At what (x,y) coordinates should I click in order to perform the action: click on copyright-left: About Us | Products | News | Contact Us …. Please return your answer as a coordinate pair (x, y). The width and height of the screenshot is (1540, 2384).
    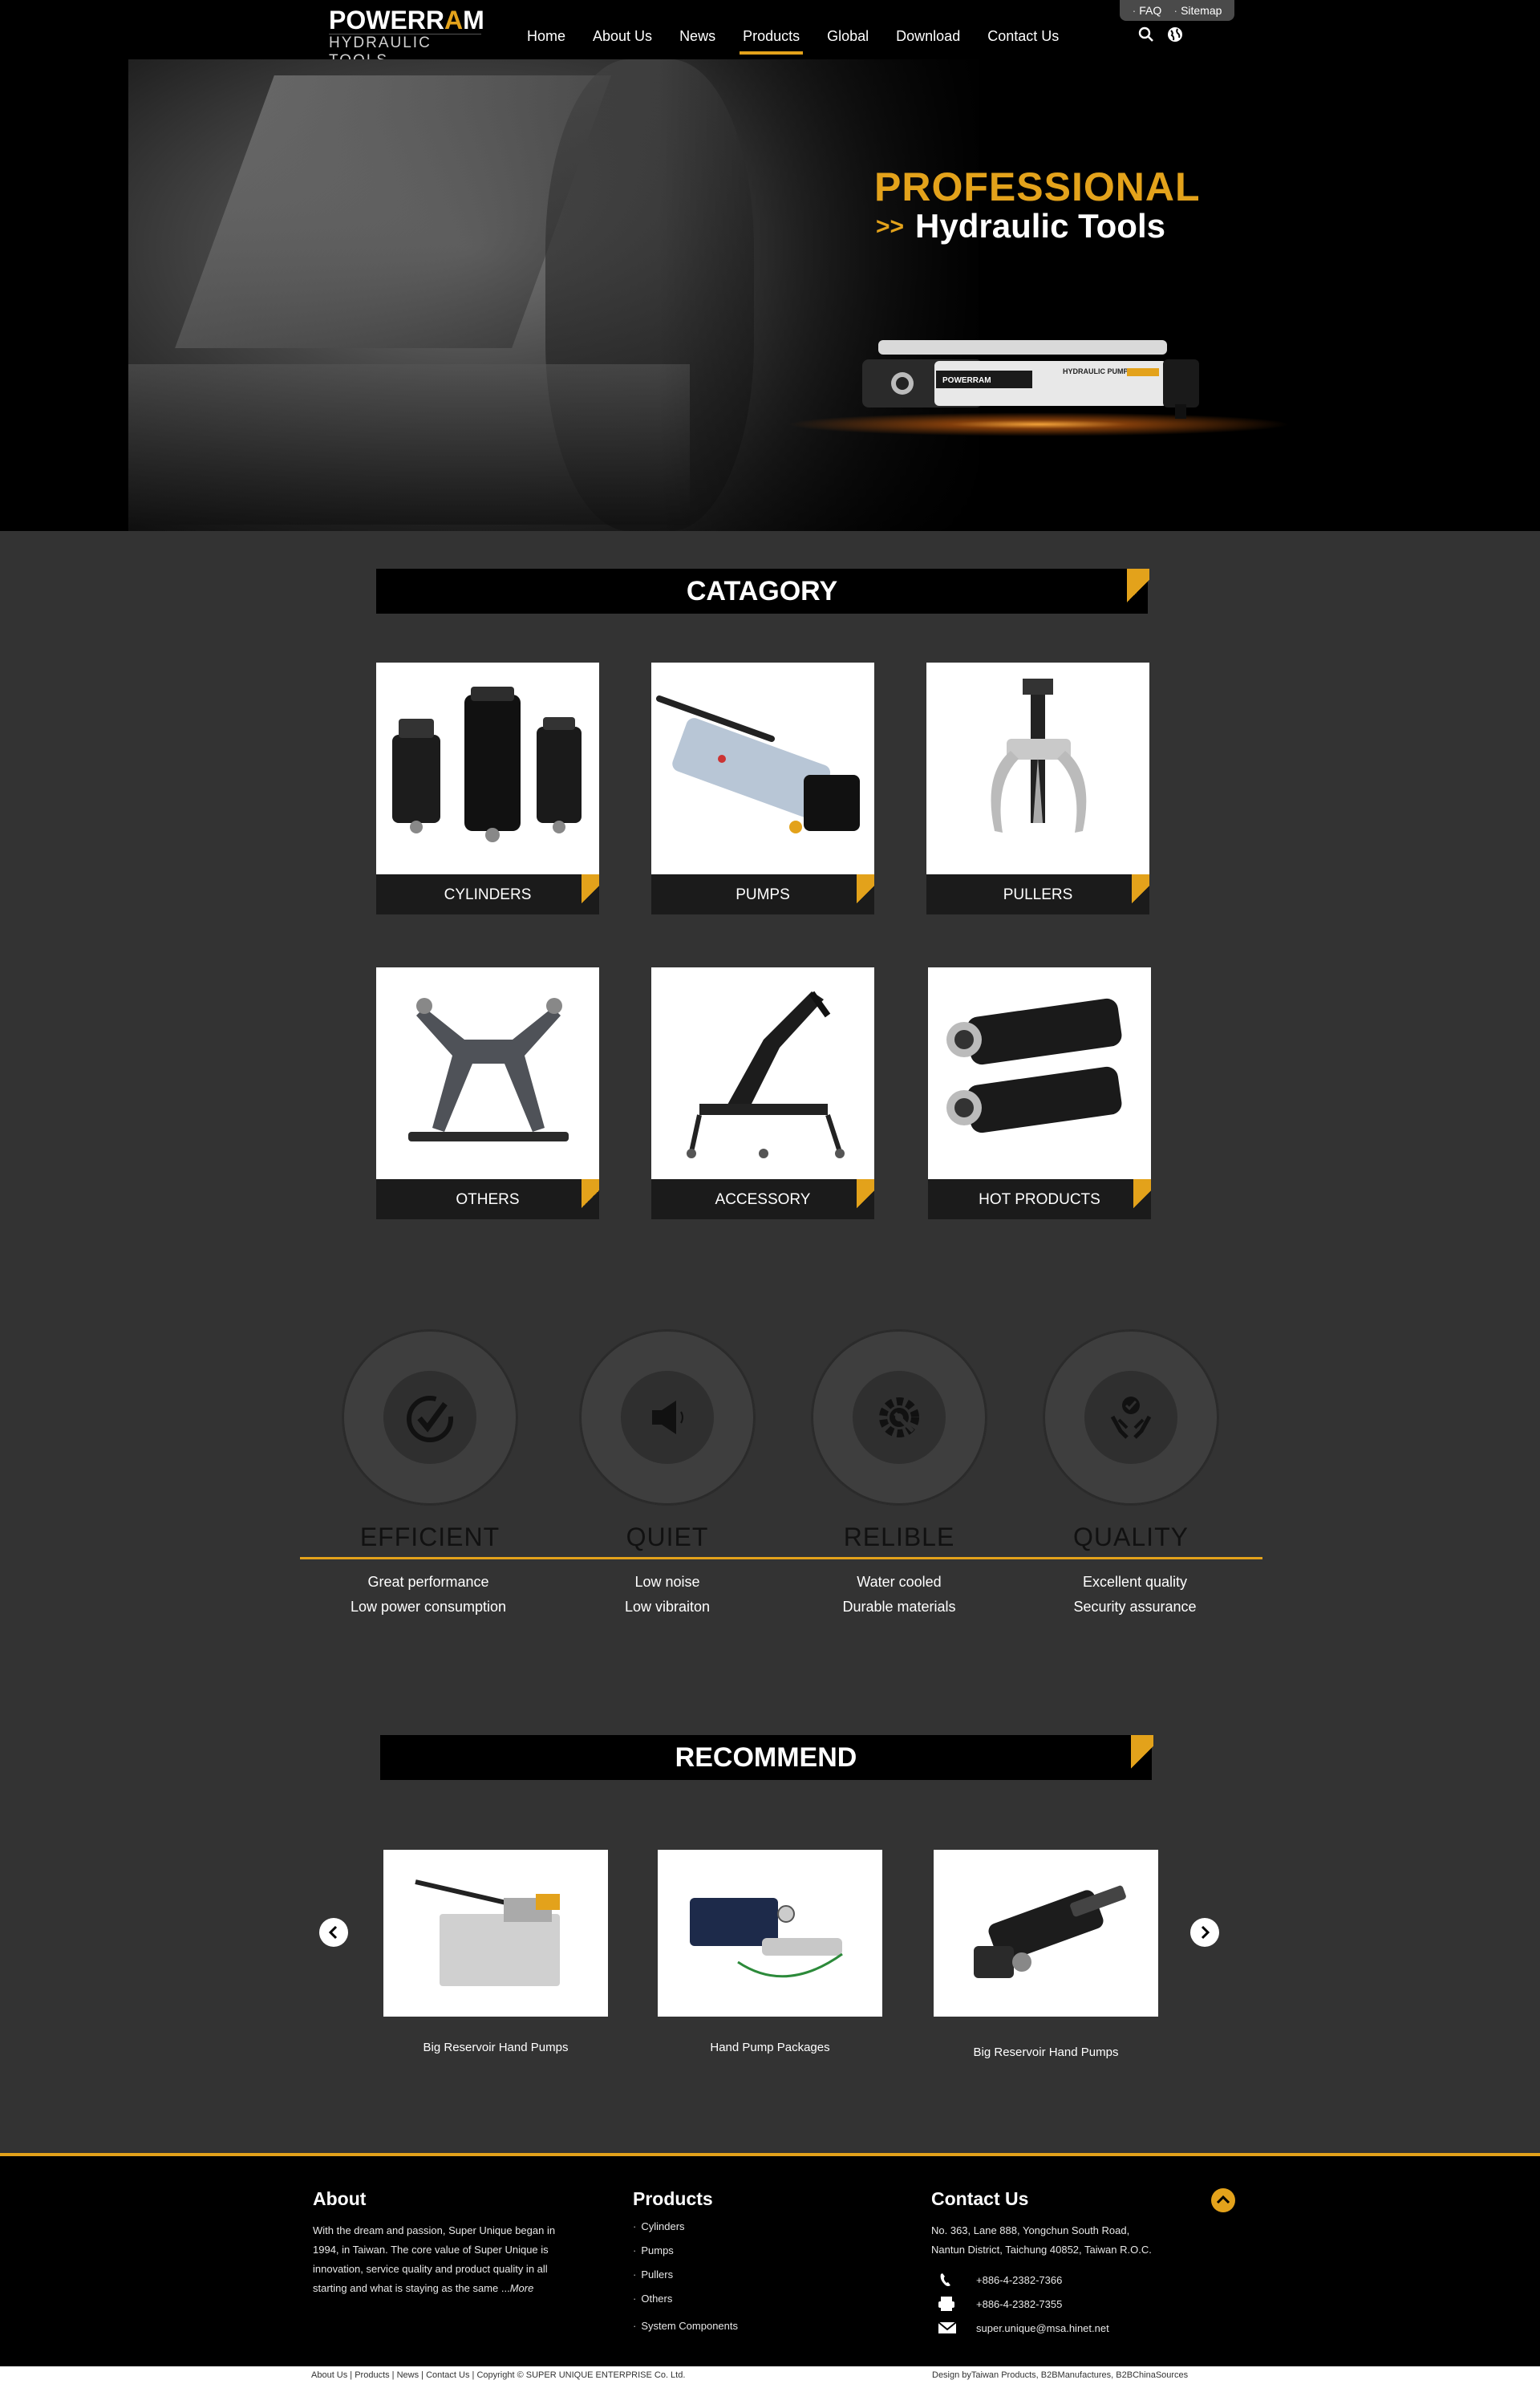
    Looking at the image, I should click on (498, 2375).